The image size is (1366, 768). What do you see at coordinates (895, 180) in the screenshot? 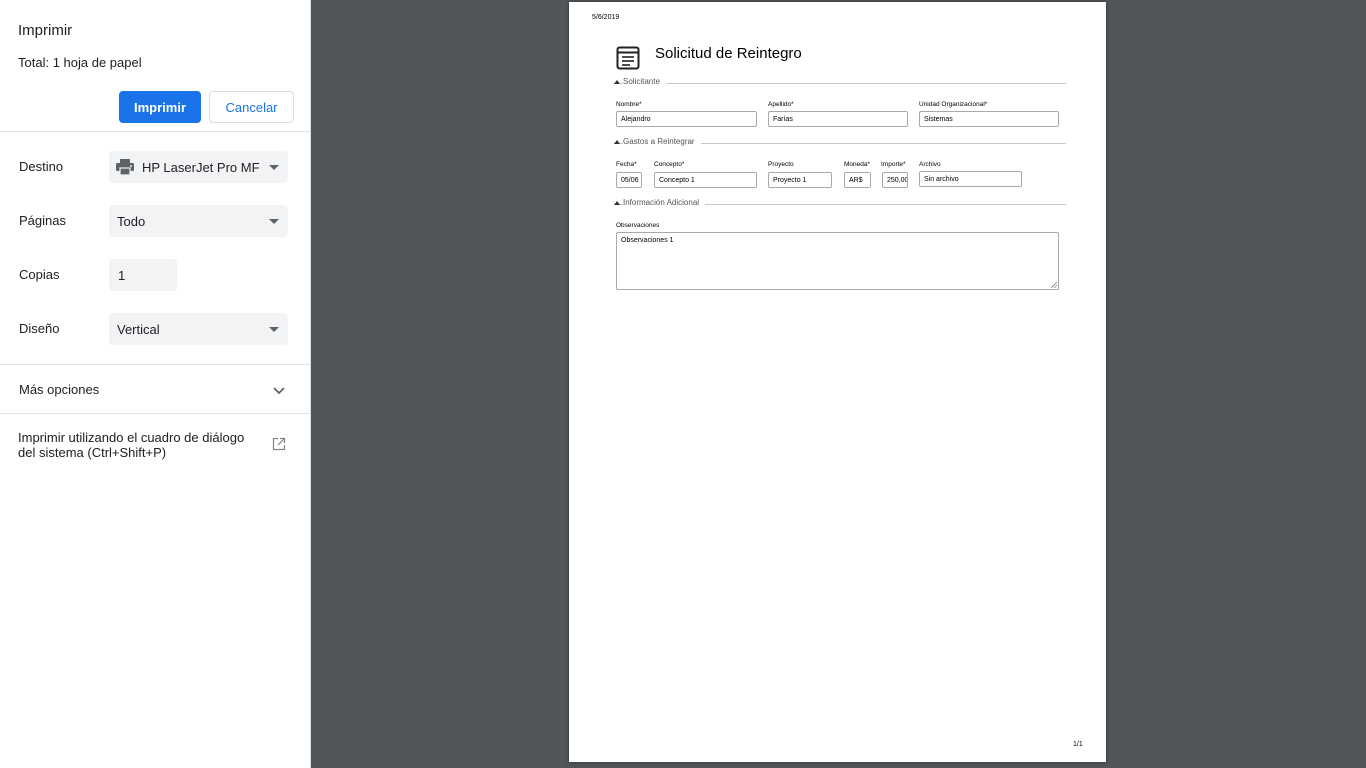
I see `amount-field: 250,00` at bounding box center [895, 180].